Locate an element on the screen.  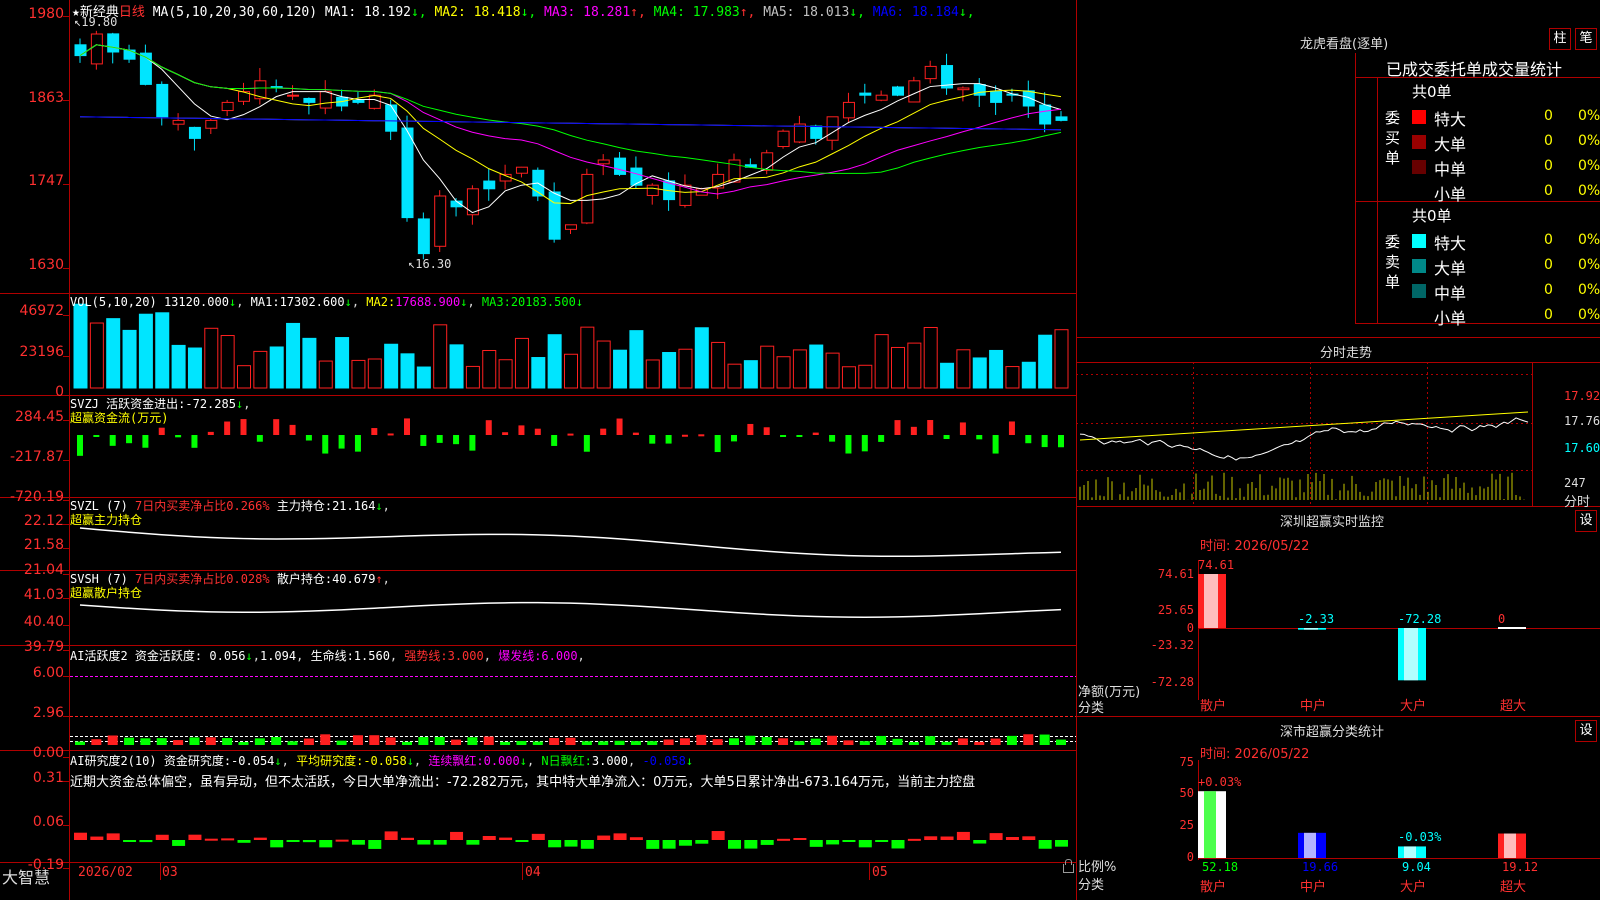
stats-title: 已成交委托单成交量统计 is located at coordinates (1474, 69).